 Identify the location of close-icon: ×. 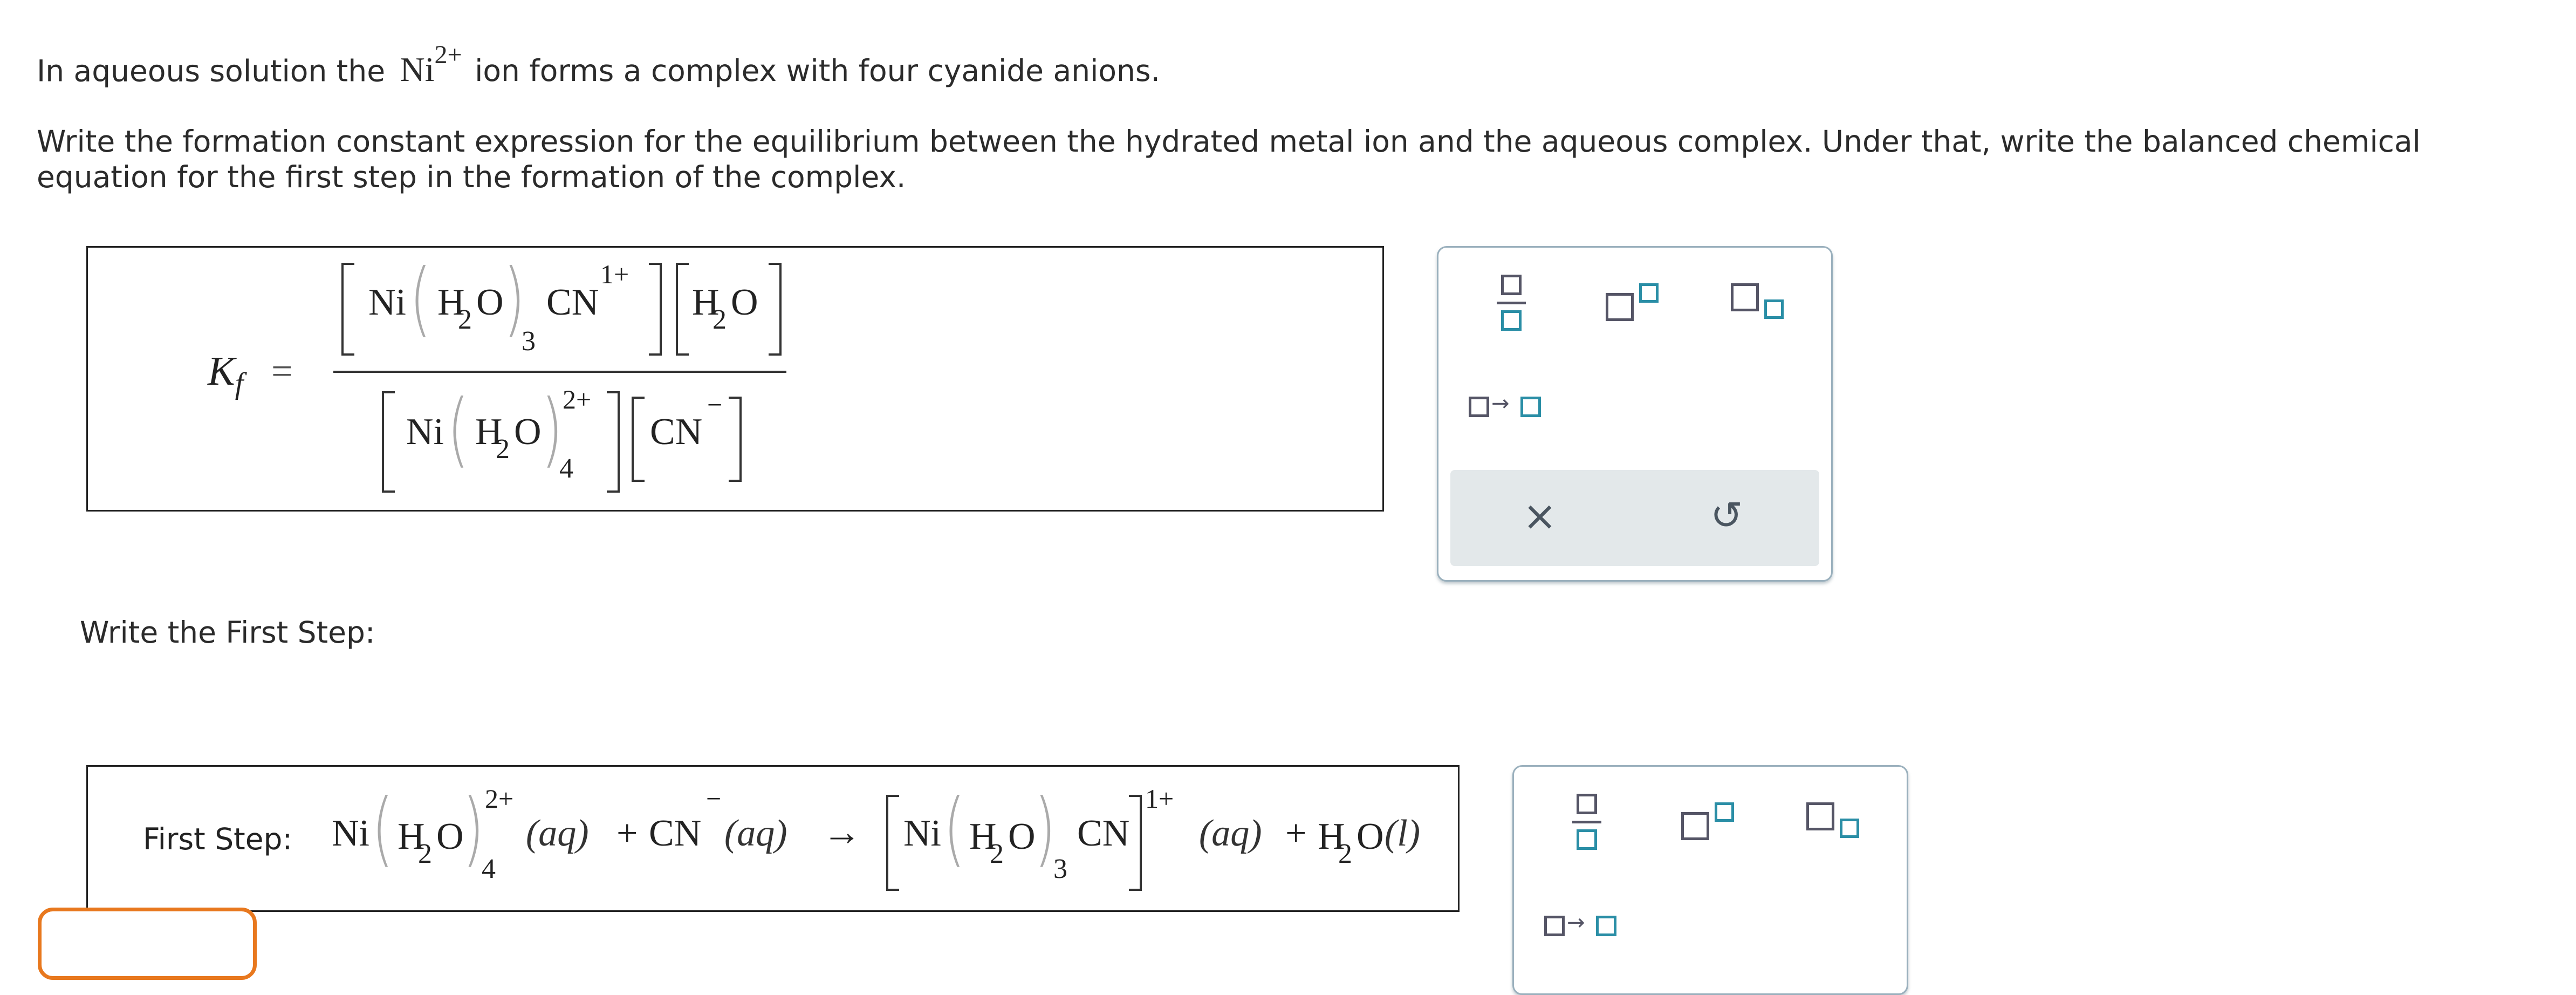
(1540, 516).